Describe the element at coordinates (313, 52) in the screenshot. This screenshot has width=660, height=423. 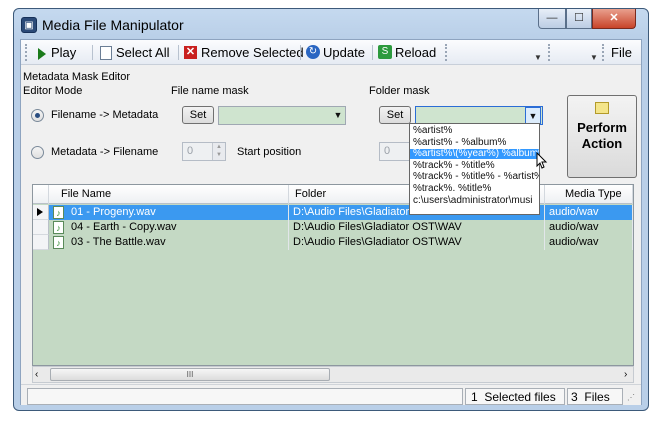
I see `update-icon: ↻` at that location.